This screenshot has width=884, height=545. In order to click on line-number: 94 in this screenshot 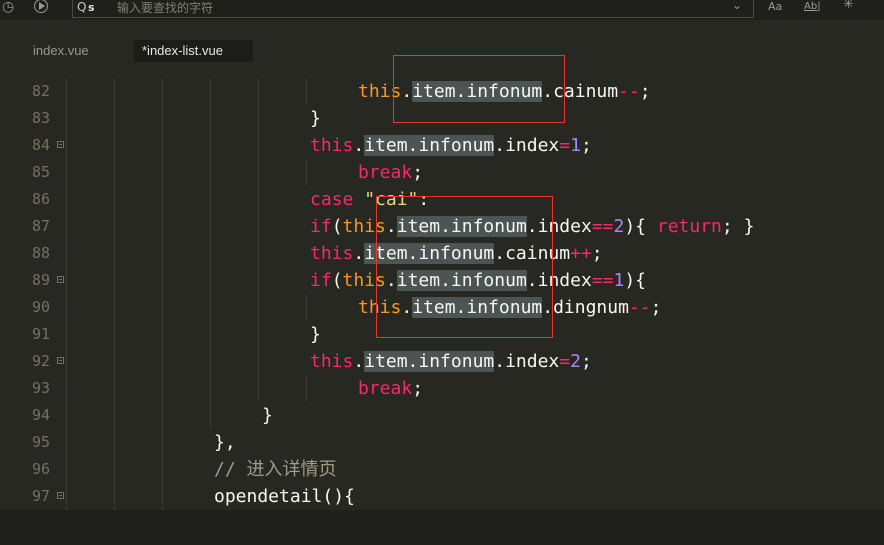, I will do `click(40, 415)`.